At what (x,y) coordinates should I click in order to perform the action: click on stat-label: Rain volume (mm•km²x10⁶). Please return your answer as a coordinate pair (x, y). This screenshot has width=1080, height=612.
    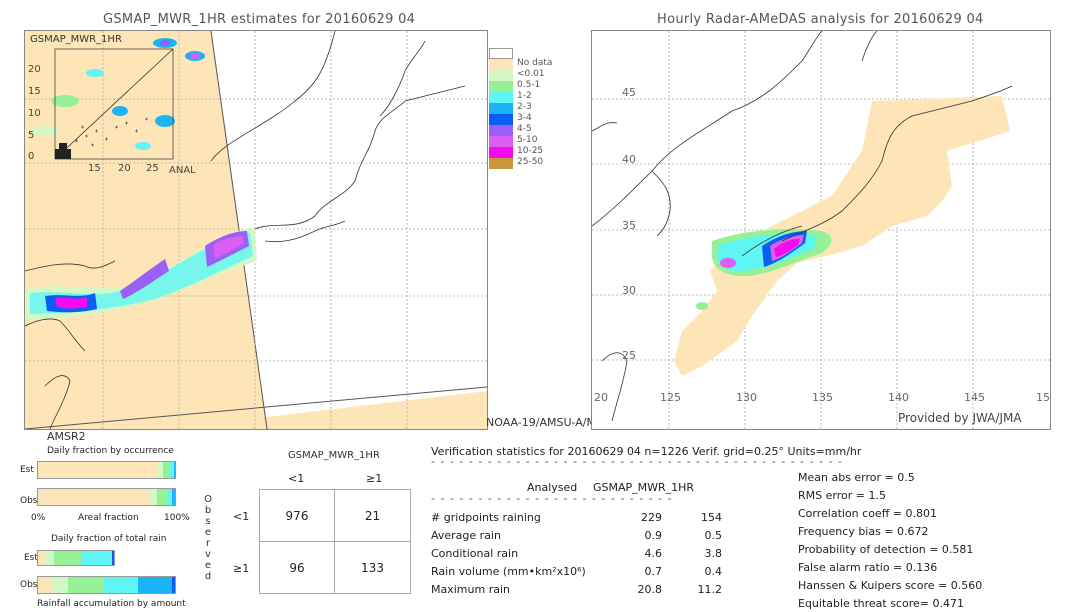
    Looking at the image, I should click on (508, 571).